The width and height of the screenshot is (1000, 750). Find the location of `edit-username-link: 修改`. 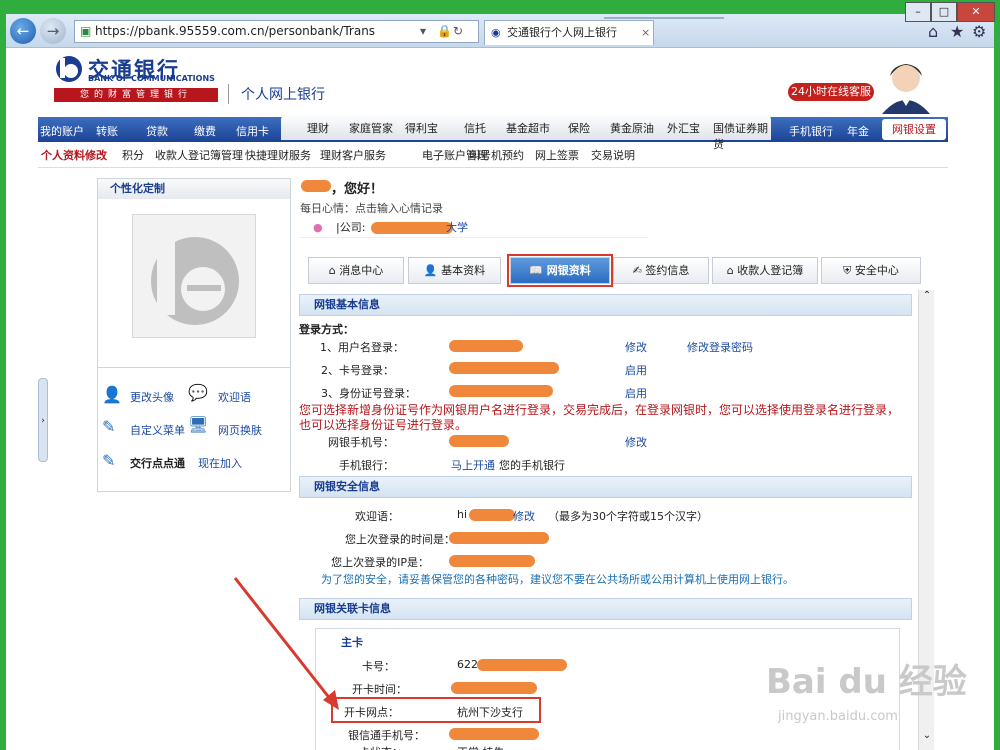

edit-username-link: 修改 is located at coordinates (636, 347).